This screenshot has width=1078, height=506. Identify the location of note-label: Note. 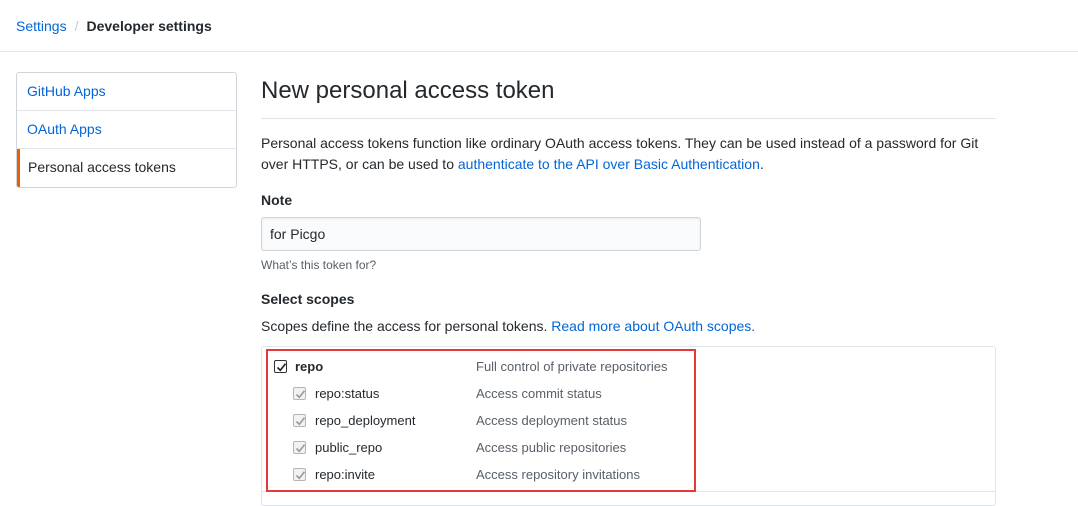
(277, 200).